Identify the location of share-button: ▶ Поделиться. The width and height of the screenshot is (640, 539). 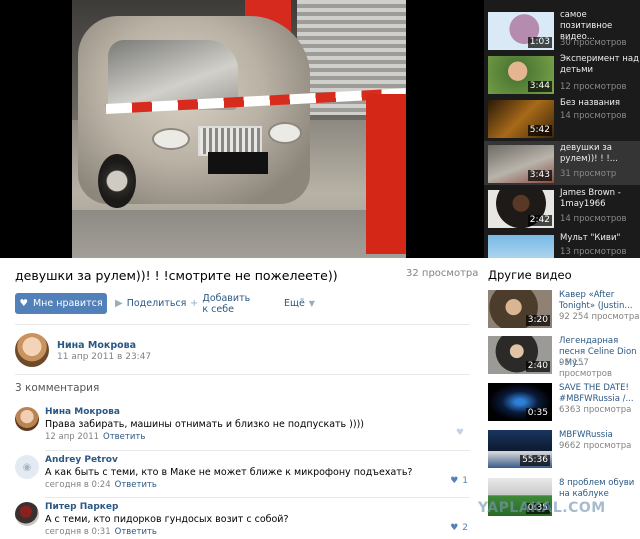
(150, 303).